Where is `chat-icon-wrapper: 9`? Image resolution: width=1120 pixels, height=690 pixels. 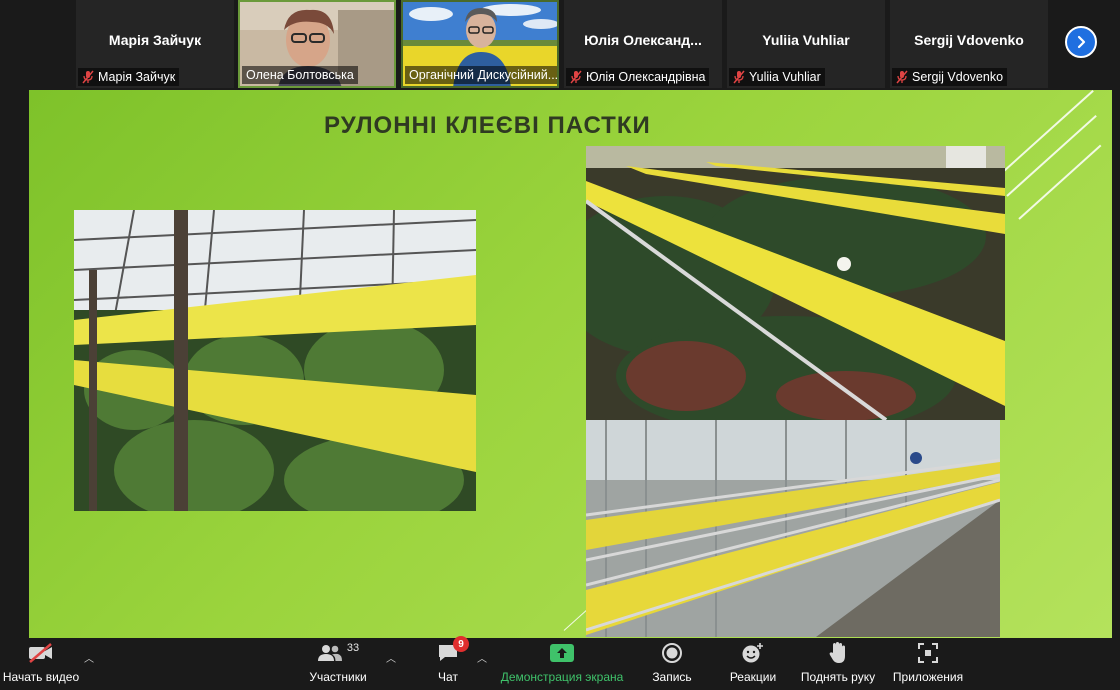 chat-icon-wrapper: 9 is located at coordinates (453, 652).